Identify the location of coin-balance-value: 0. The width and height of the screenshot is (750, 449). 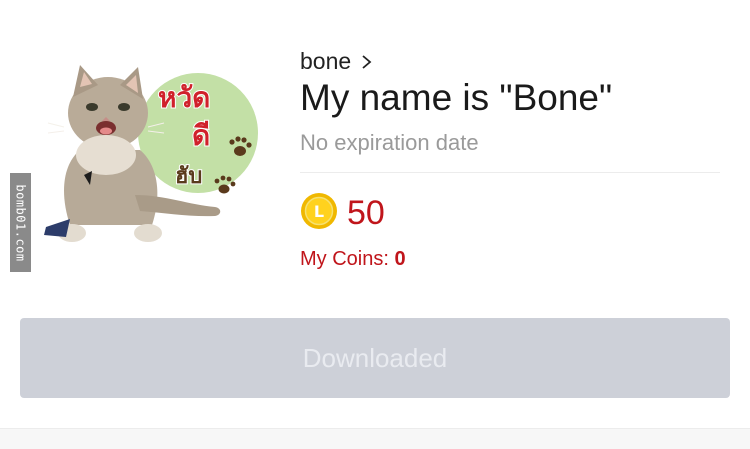
(400, 259).